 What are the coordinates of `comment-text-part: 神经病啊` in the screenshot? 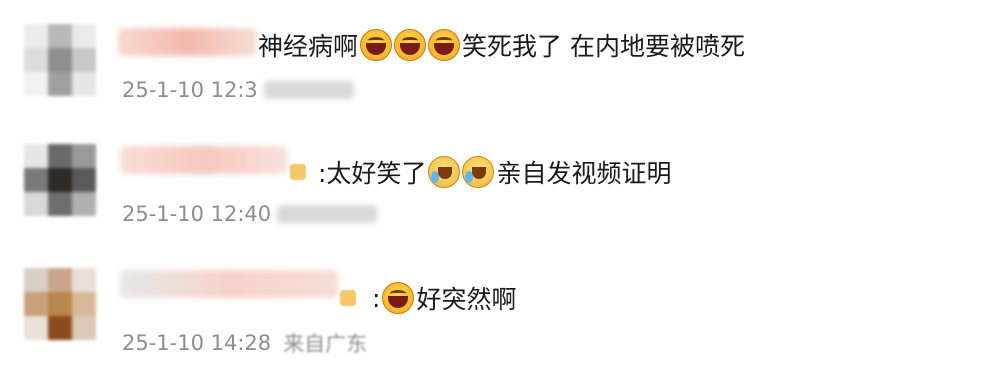 It's located at (308, 46).